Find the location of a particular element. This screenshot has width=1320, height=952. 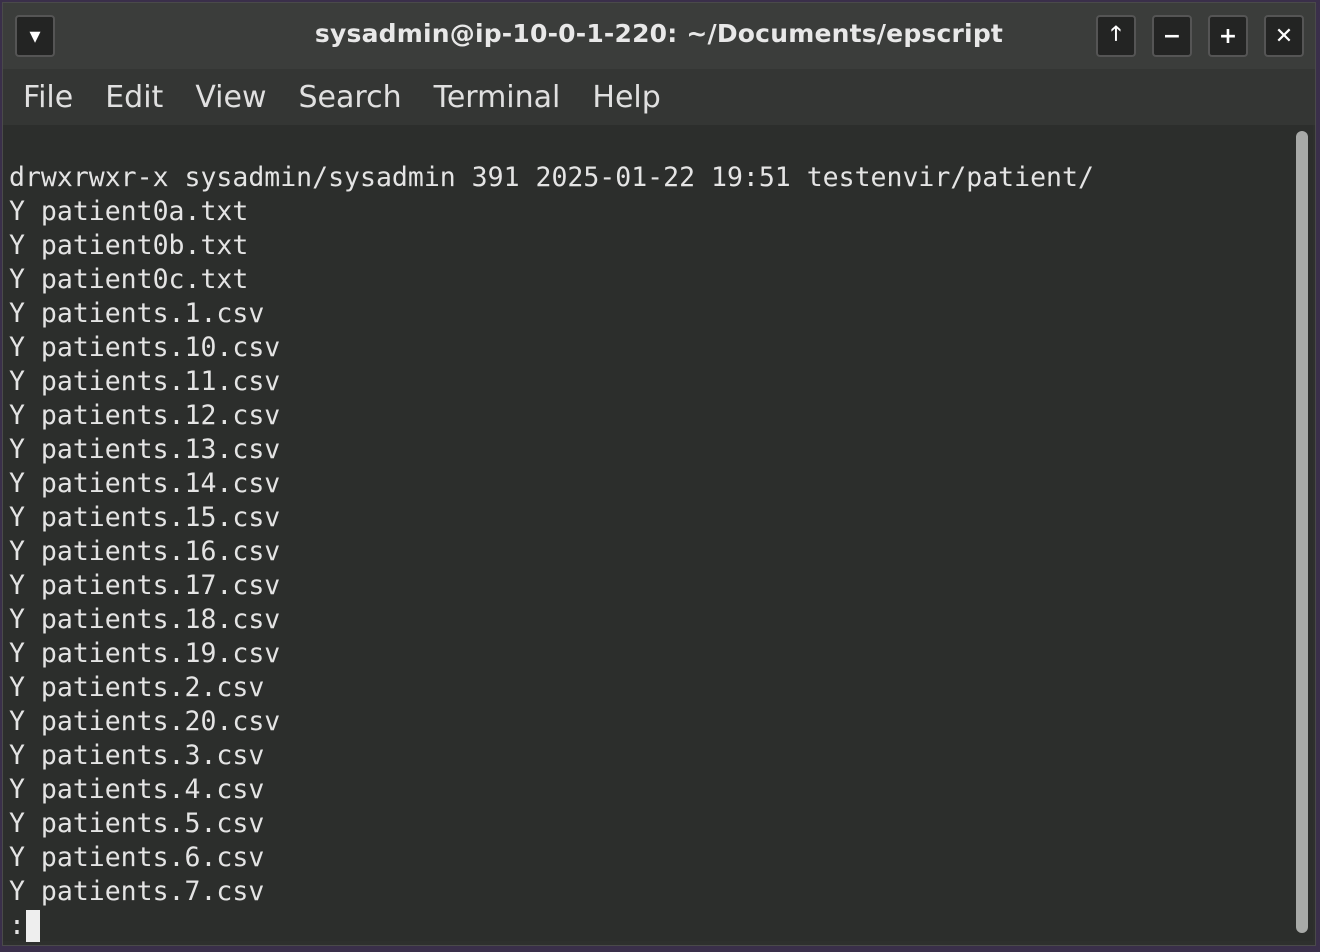

menu-edit: Edit is located at coordinates (134, 97).